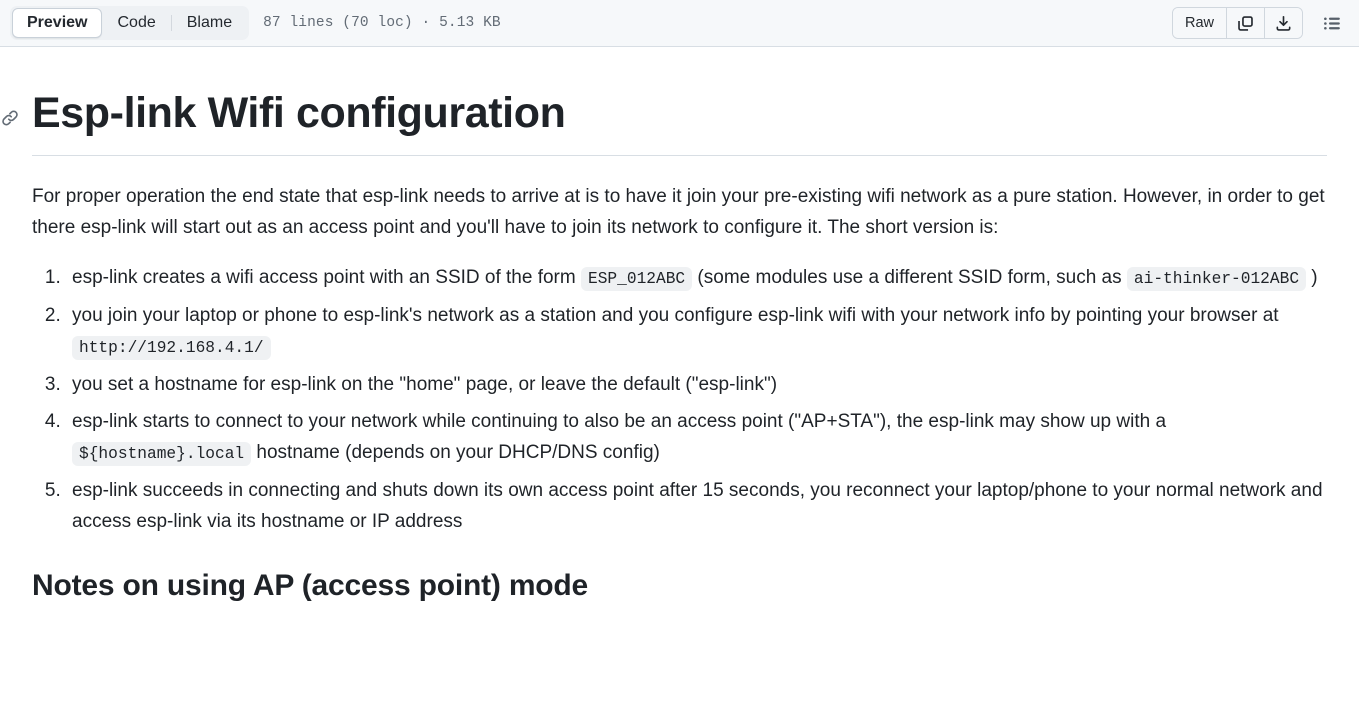  I want to click on heading-anchor-link, so click(10, 118).